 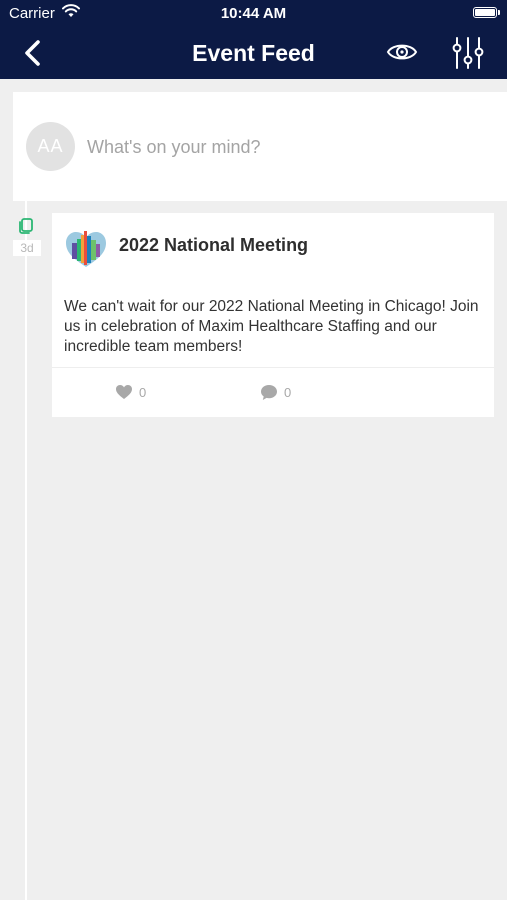 I want to click on post-divider, so click(x=273, y=367).